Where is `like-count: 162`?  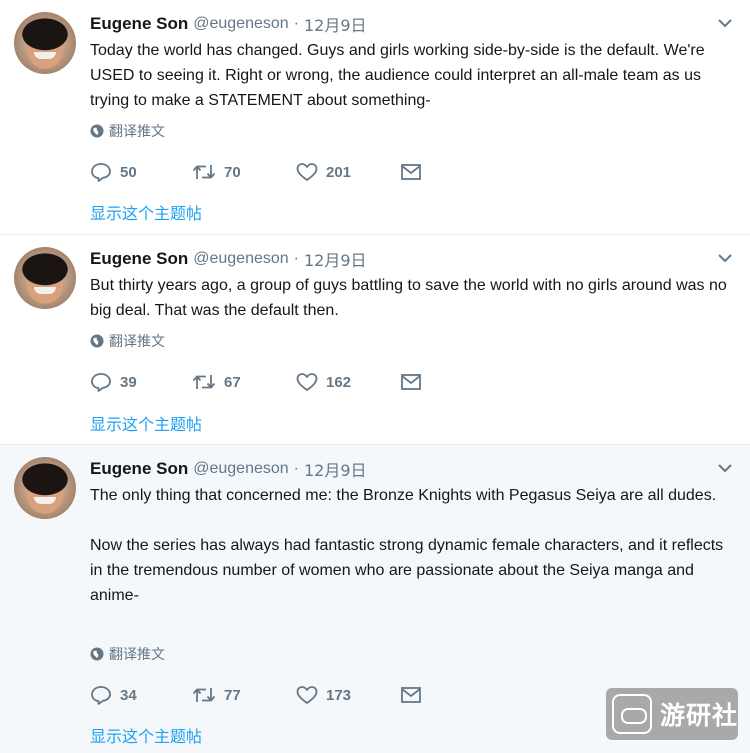
like-count: 162 is located at coordinates (339, 382).